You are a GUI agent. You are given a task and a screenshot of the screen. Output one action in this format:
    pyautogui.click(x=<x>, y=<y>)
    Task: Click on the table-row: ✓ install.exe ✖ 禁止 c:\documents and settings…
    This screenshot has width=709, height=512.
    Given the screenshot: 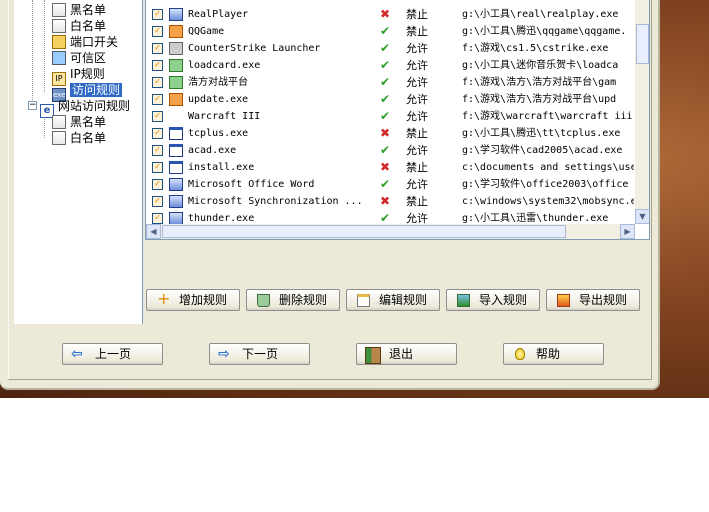 What is the action you would take?
    pyautogui.click(x=391, y=167)
    